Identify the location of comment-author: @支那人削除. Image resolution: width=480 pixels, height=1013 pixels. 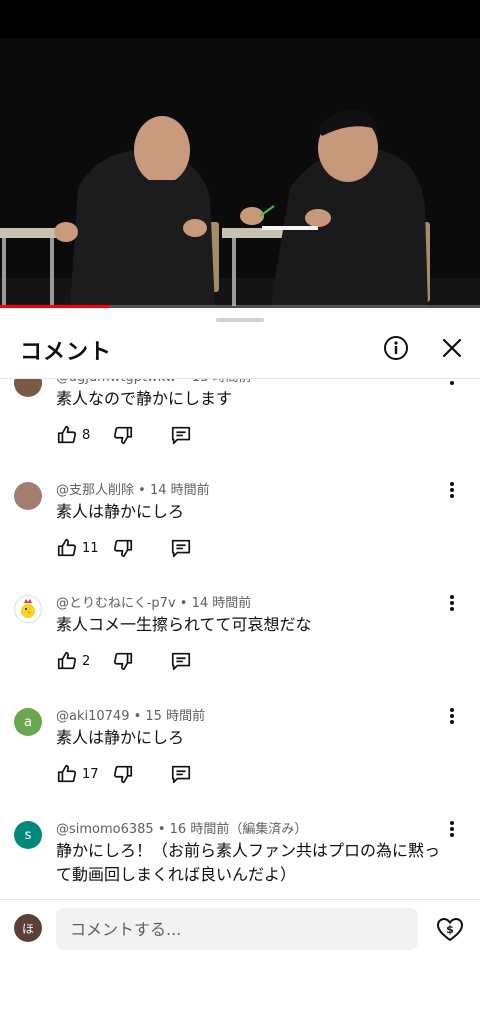
(95, 490).